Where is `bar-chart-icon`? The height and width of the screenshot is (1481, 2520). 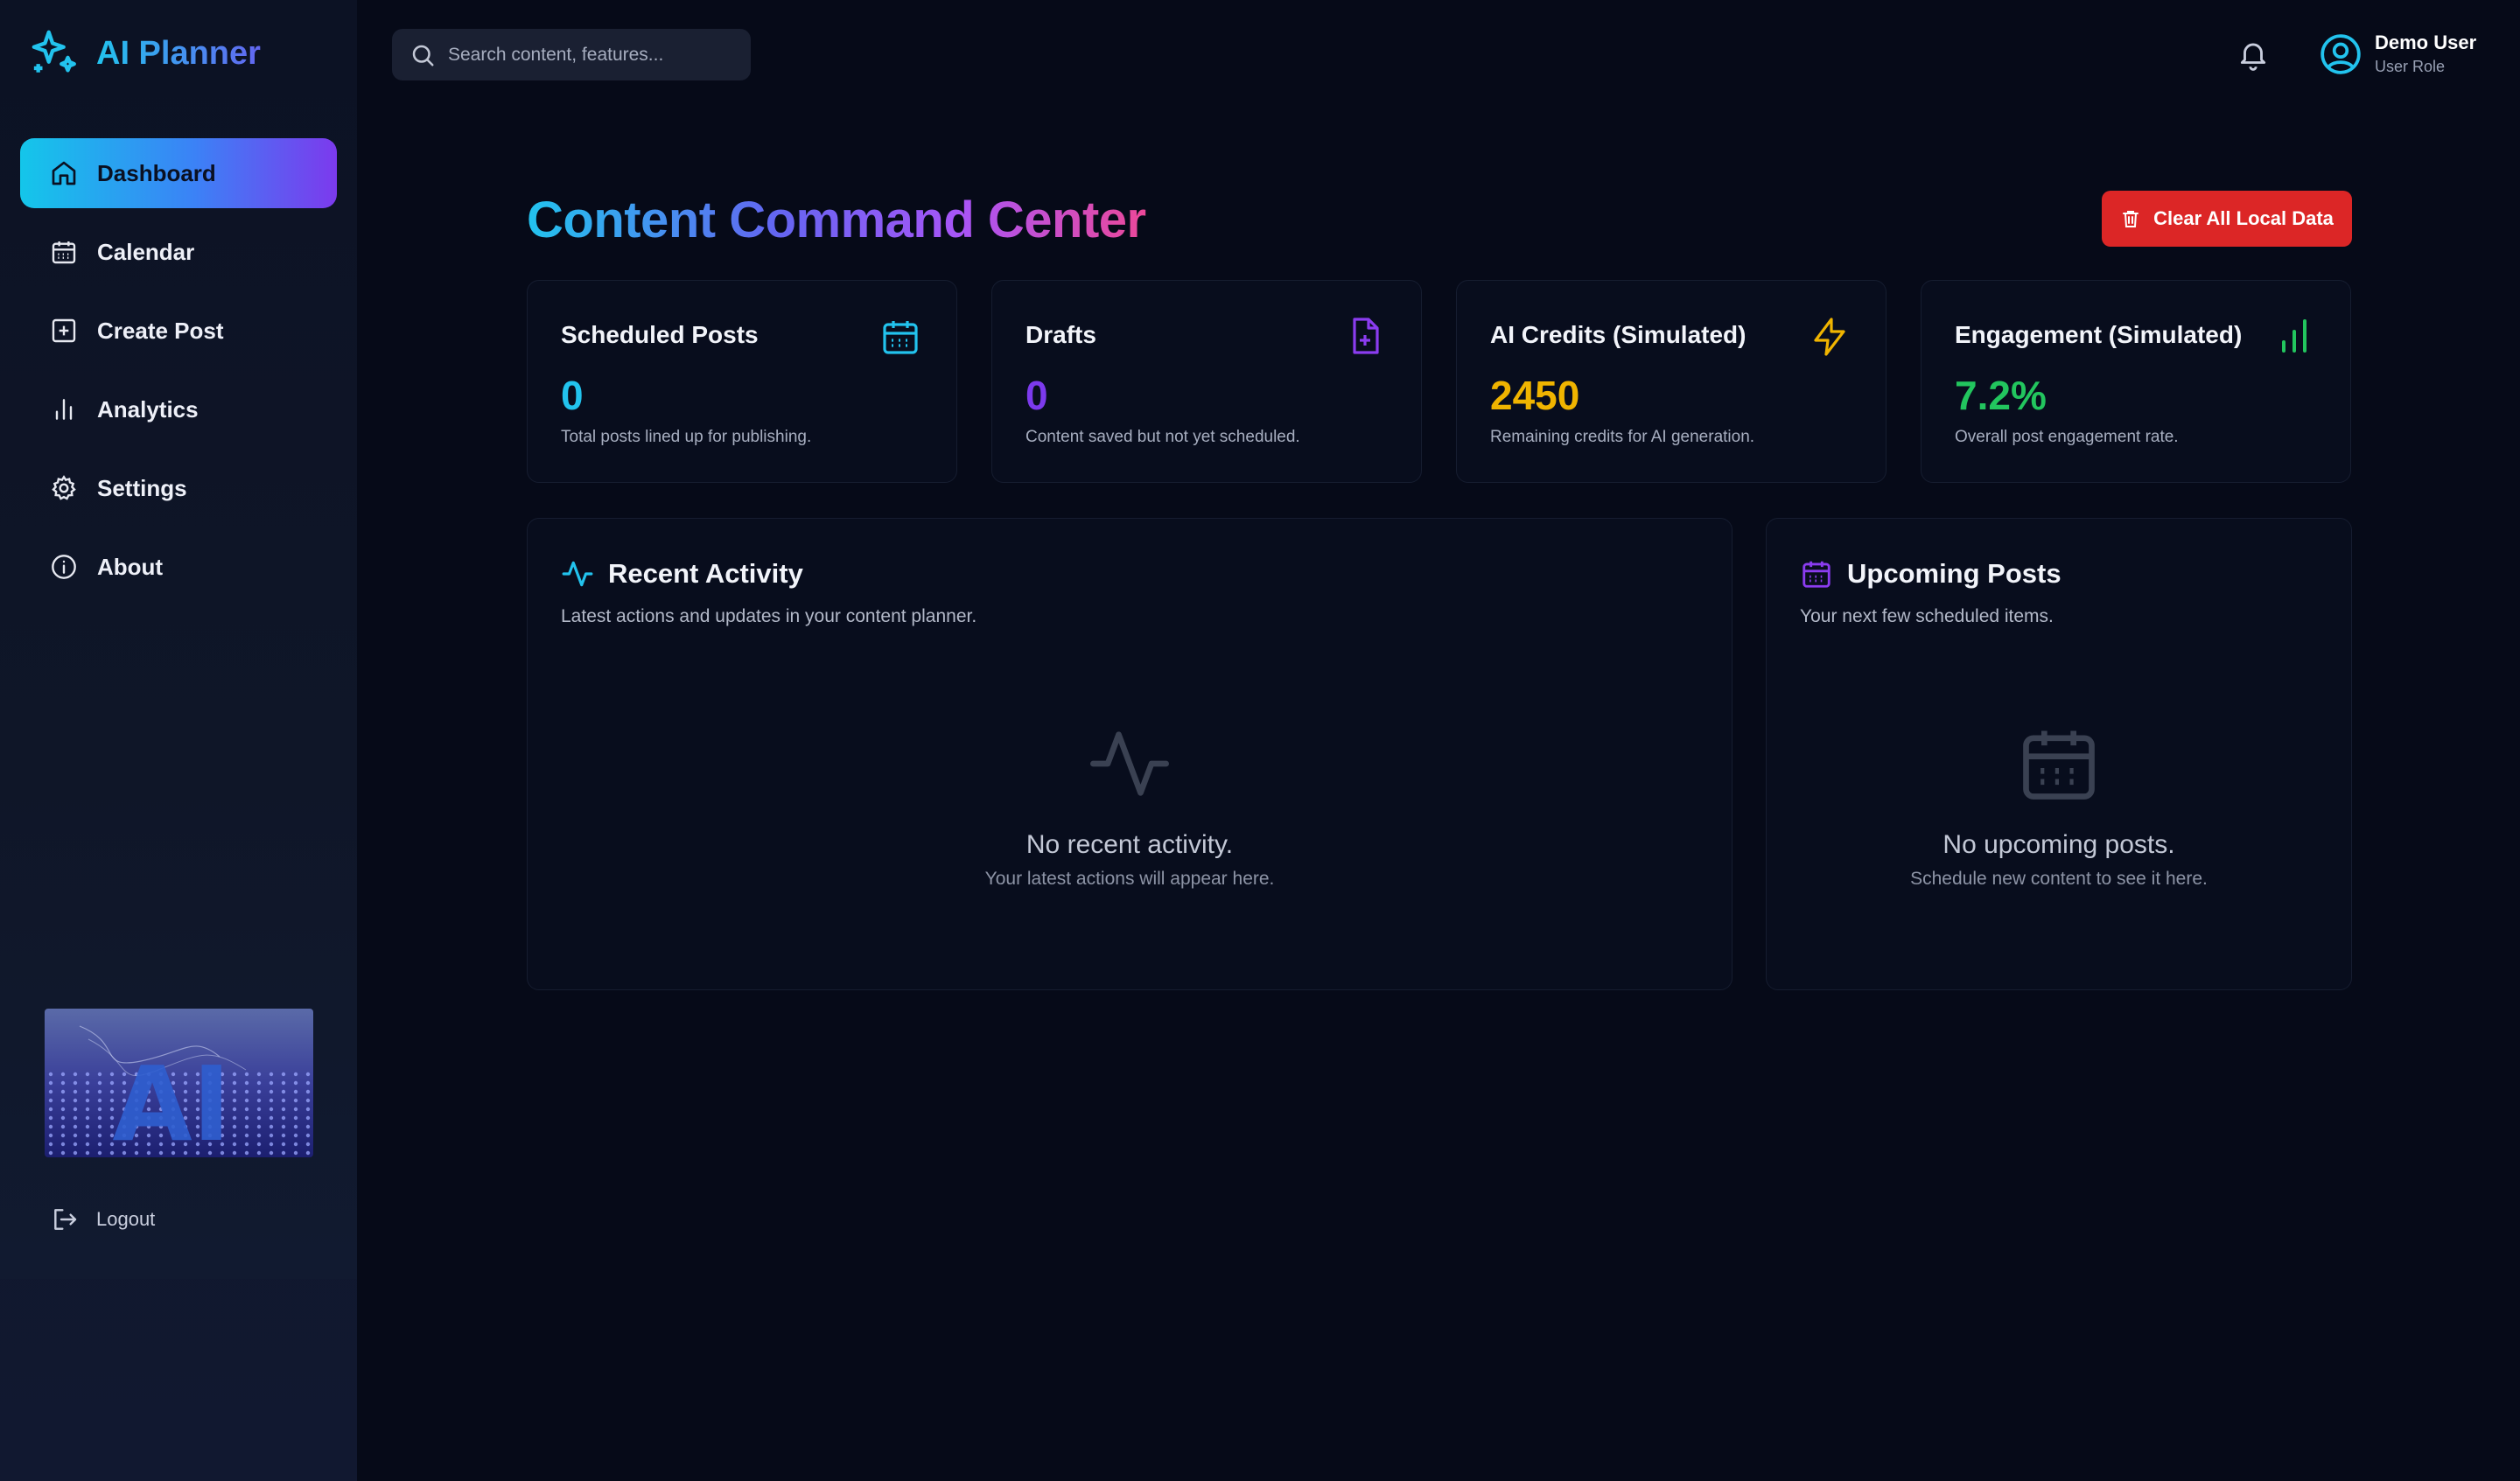 bar-chart-icon is located at coordinates (64, 409).